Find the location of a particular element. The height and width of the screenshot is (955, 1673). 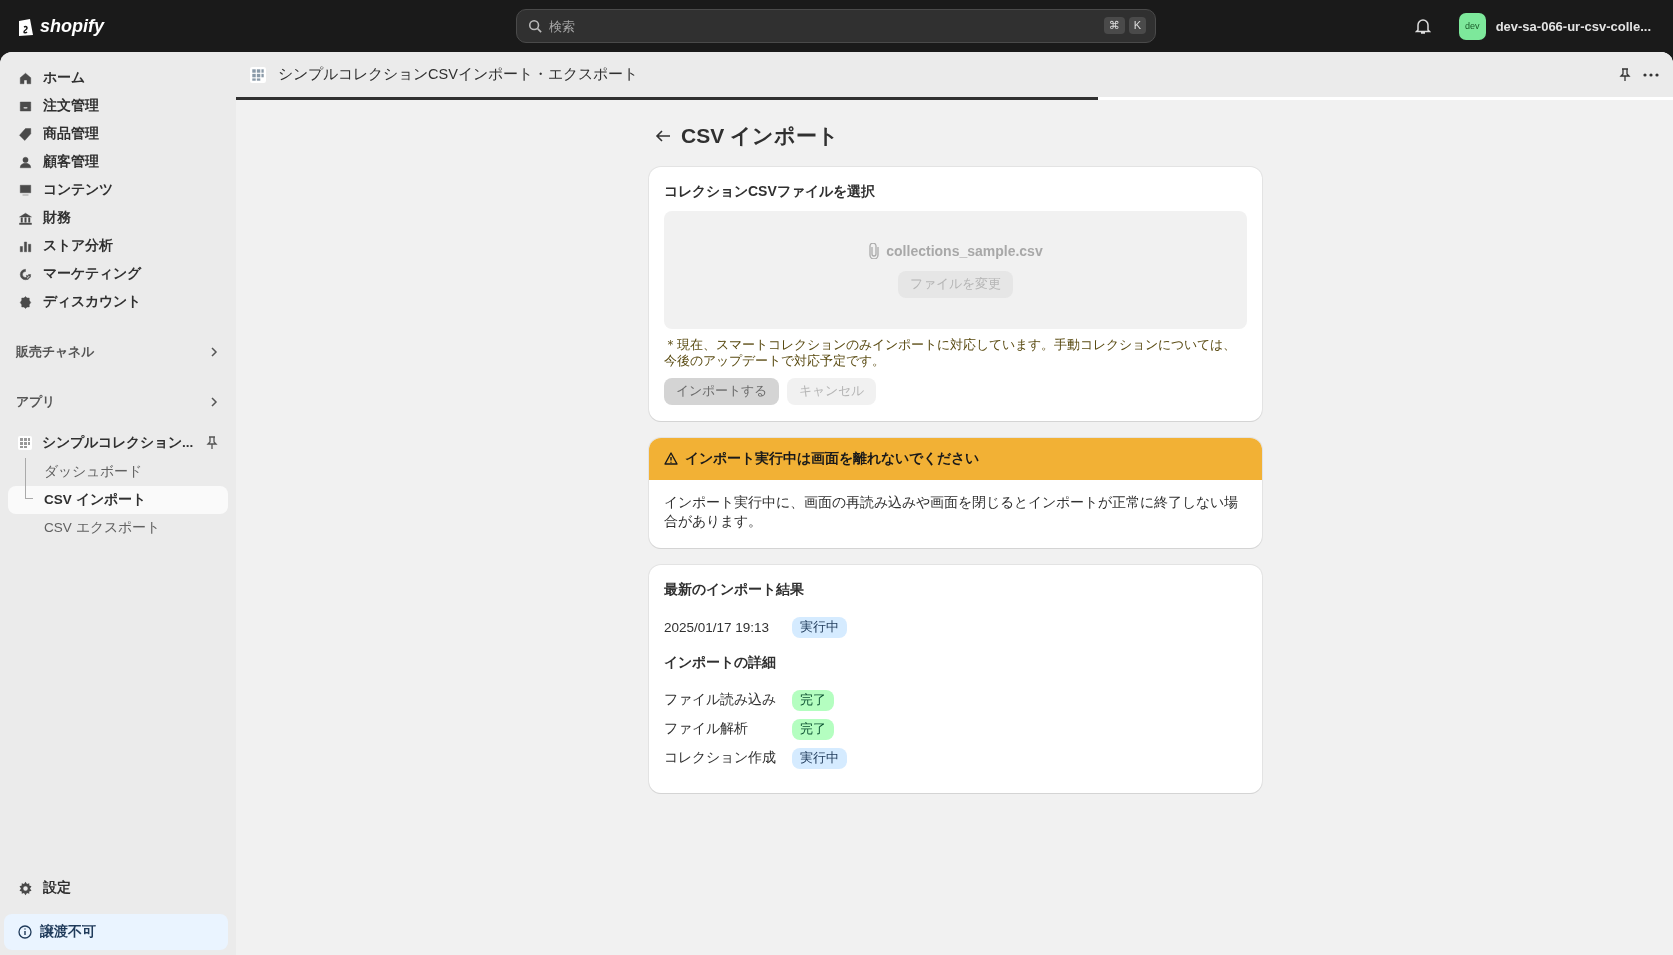

card-title: コレクションCSVファイルを選択 is located at coordinates (770, 192).